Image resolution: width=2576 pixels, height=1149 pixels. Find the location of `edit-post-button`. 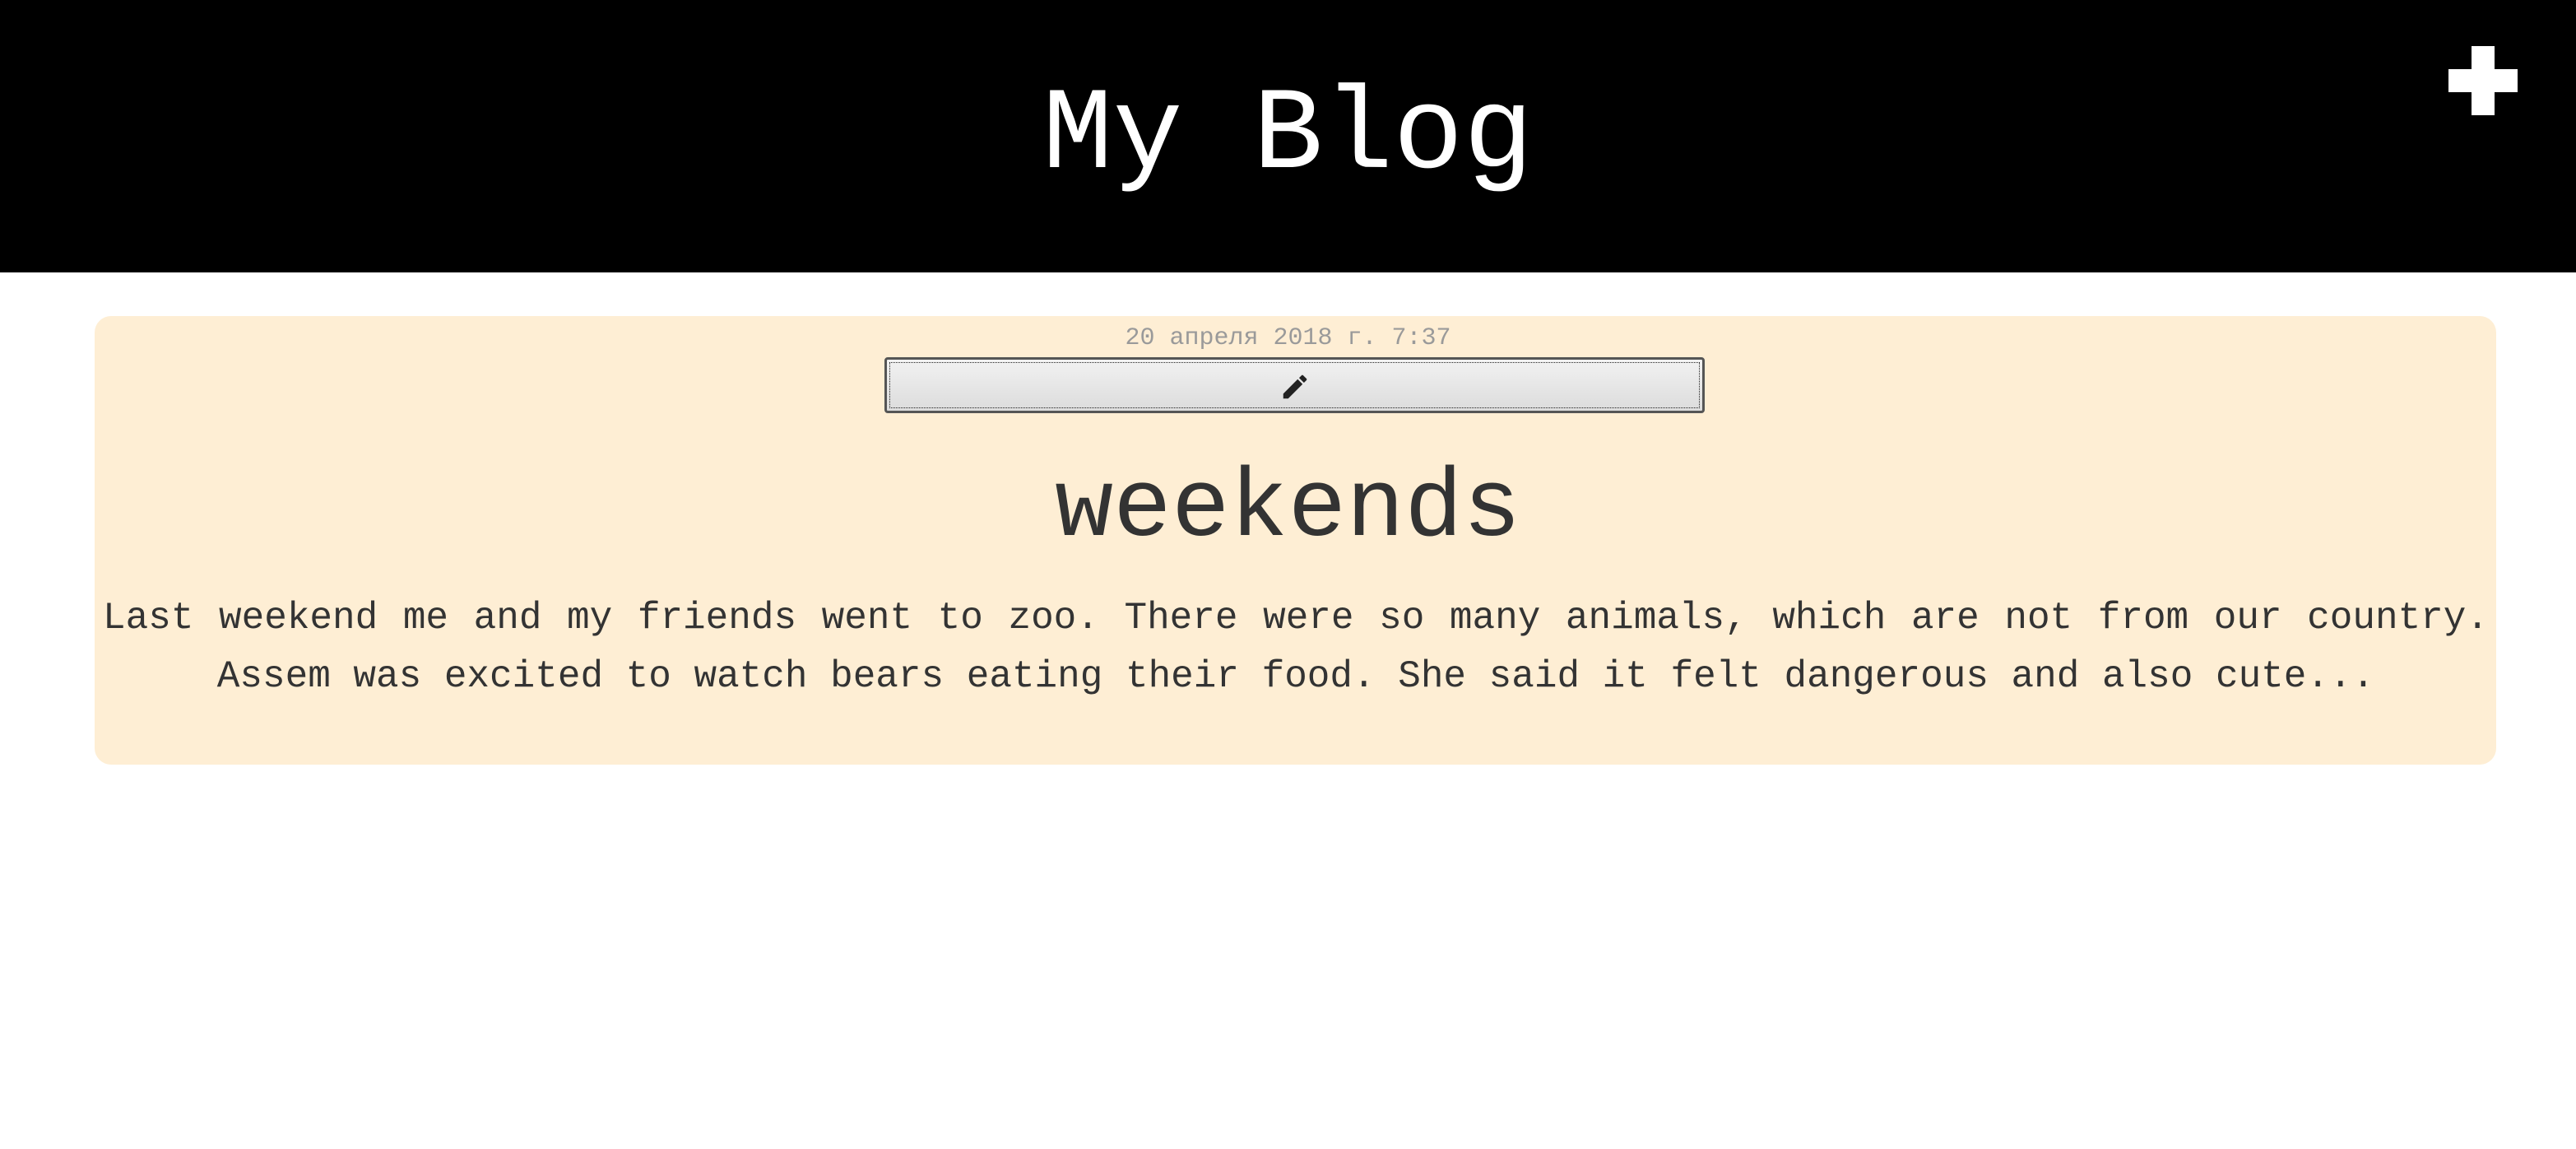

edit-post-button is located at coordinates (1294, 385).